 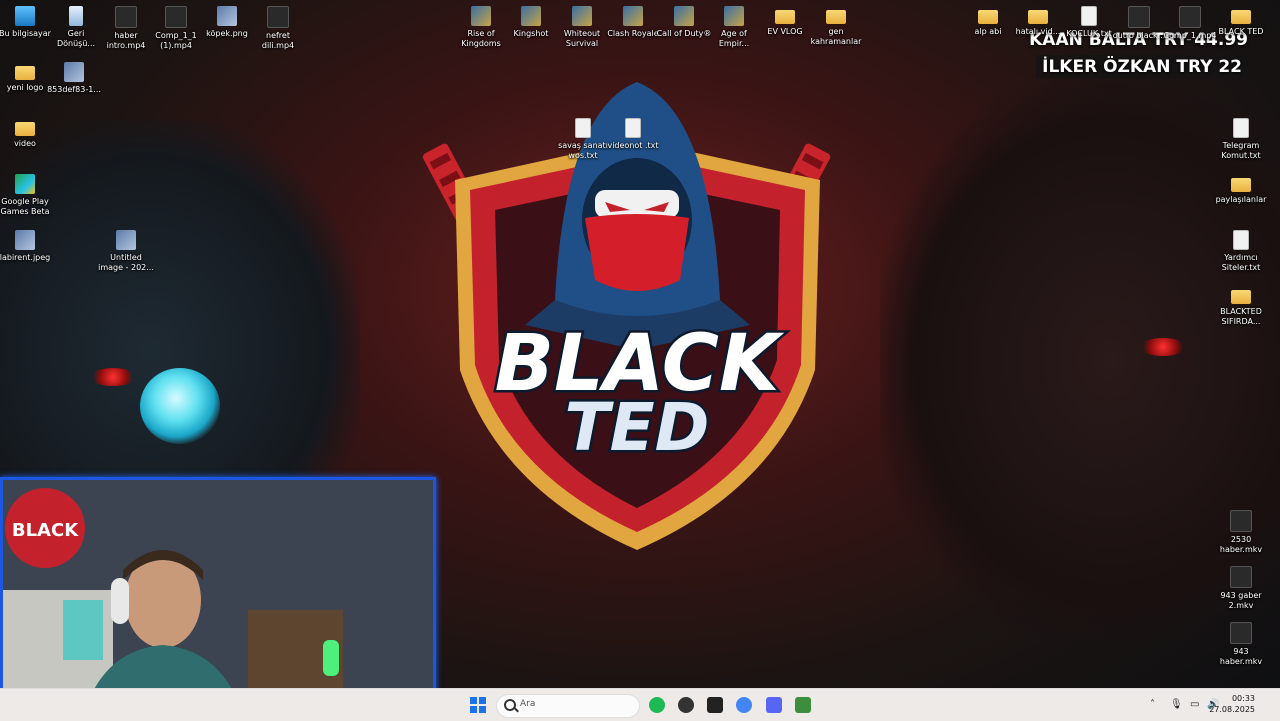 I want to click on desktop-top-icon-2: Whiteout Survival, so click(x=582, y=27).